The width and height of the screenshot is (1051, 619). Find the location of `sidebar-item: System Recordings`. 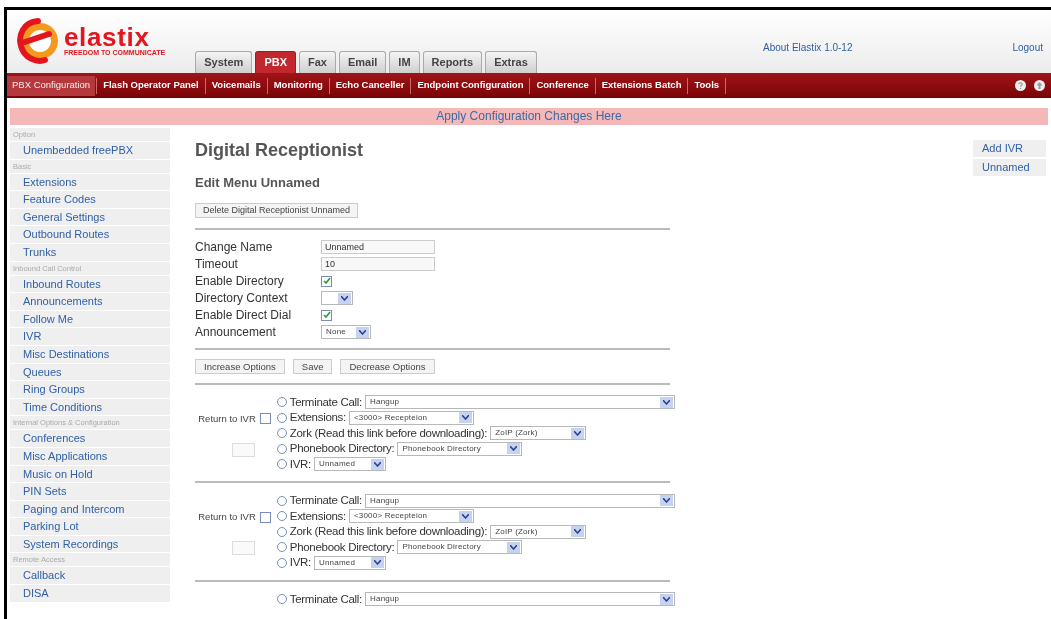

sidebar-item: System Recordings is located at coordinates (90, 544).